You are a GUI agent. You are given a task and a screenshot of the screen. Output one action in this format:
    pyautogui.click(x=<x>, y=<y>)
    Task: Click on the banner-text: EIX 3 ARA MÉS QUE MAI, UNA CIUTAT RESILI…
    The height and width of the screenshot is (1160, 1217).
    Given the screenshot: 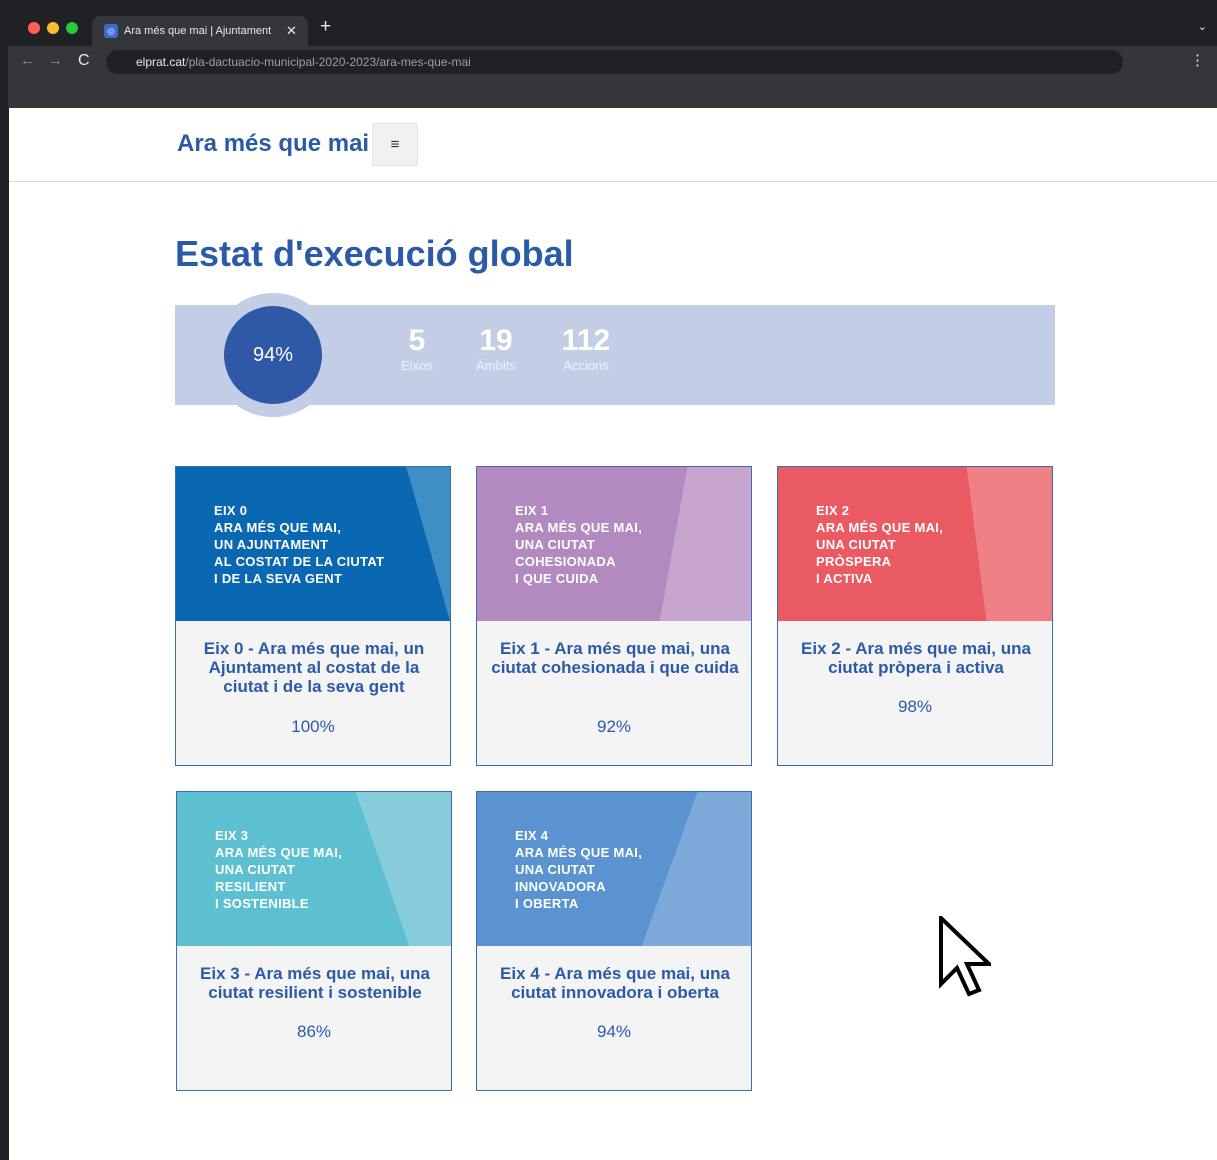 What is the action you would take?
    pyautogui.click(x=279, y=869)
    